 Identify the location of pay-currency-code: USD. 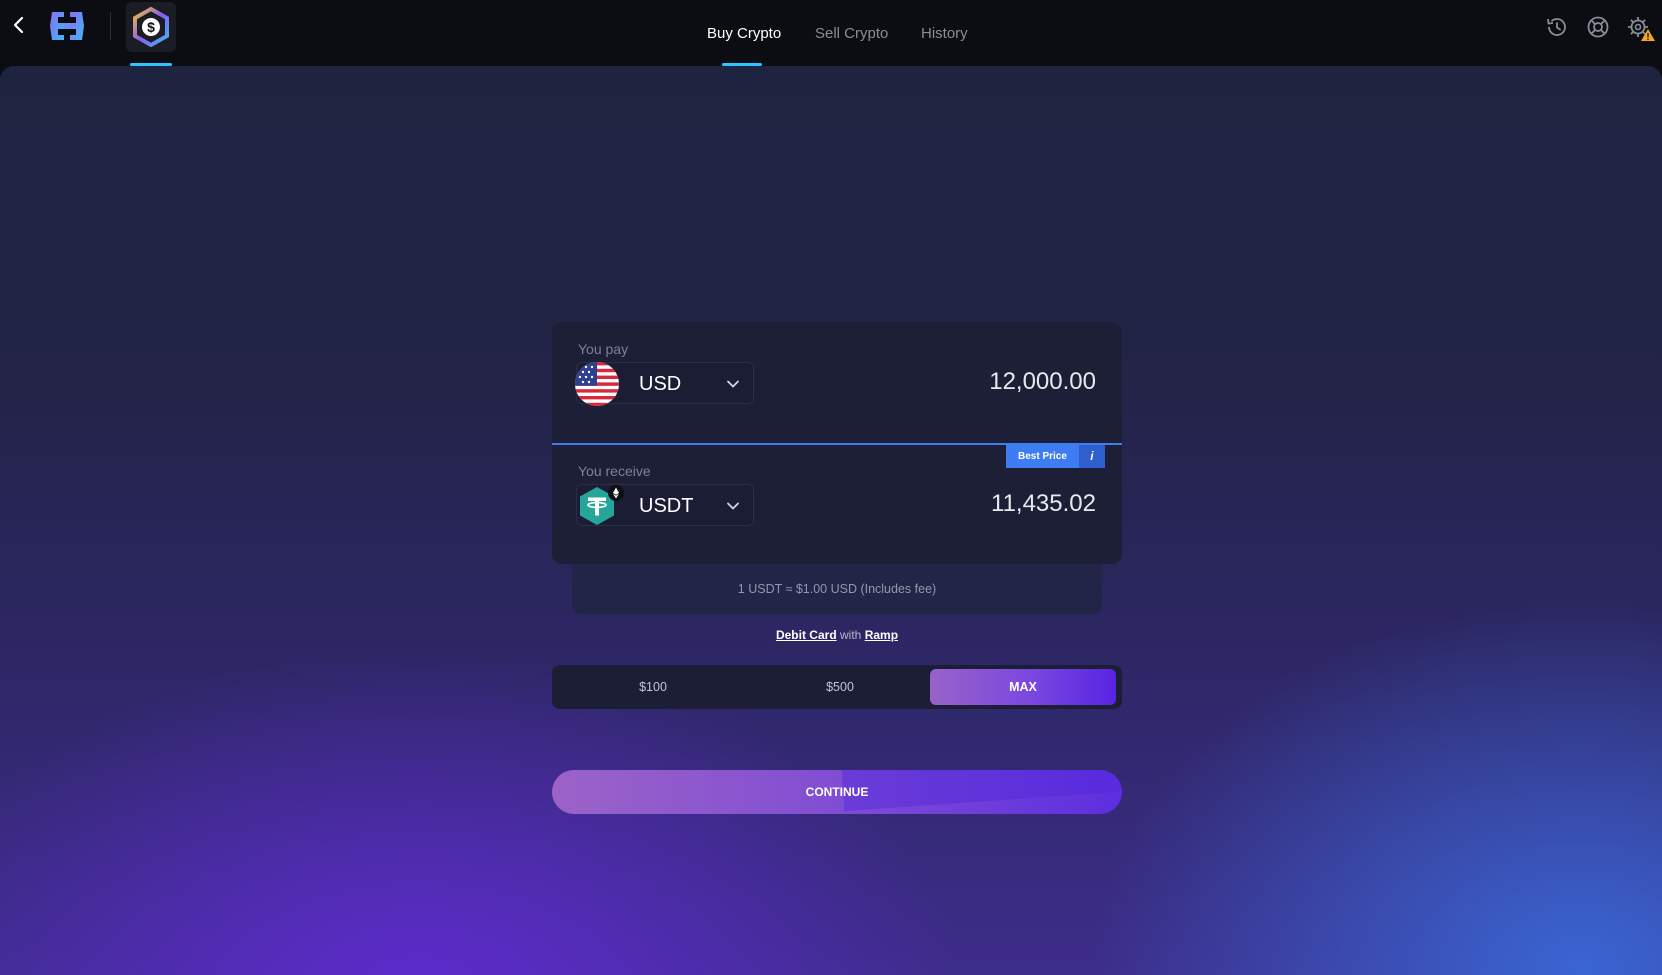
(660, 384).